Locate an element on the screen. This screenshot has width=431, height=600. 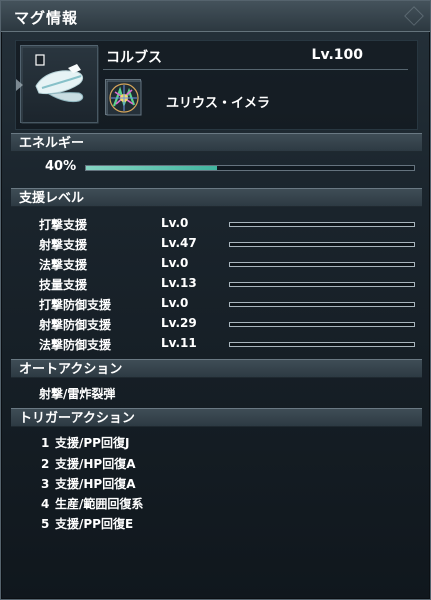
support-row: 射撃支援 Lv.47 is located at coordinates (216, 245).